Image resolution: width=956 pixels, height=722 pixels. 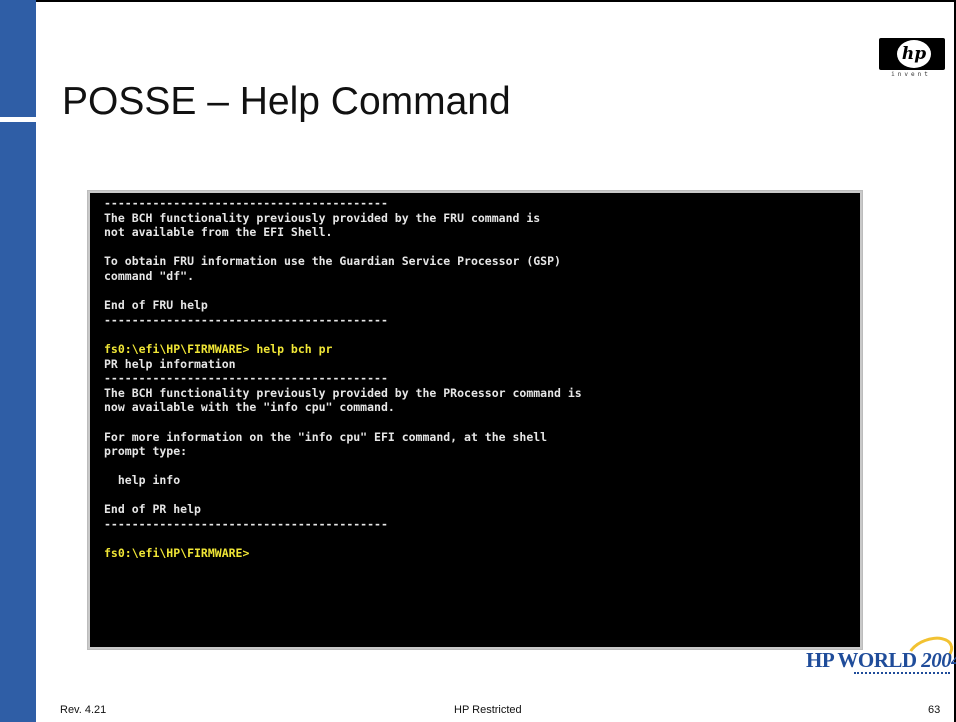 I want to click on hp-world-wordmark: HP WORLD 2004, so click(x=881, y=660).